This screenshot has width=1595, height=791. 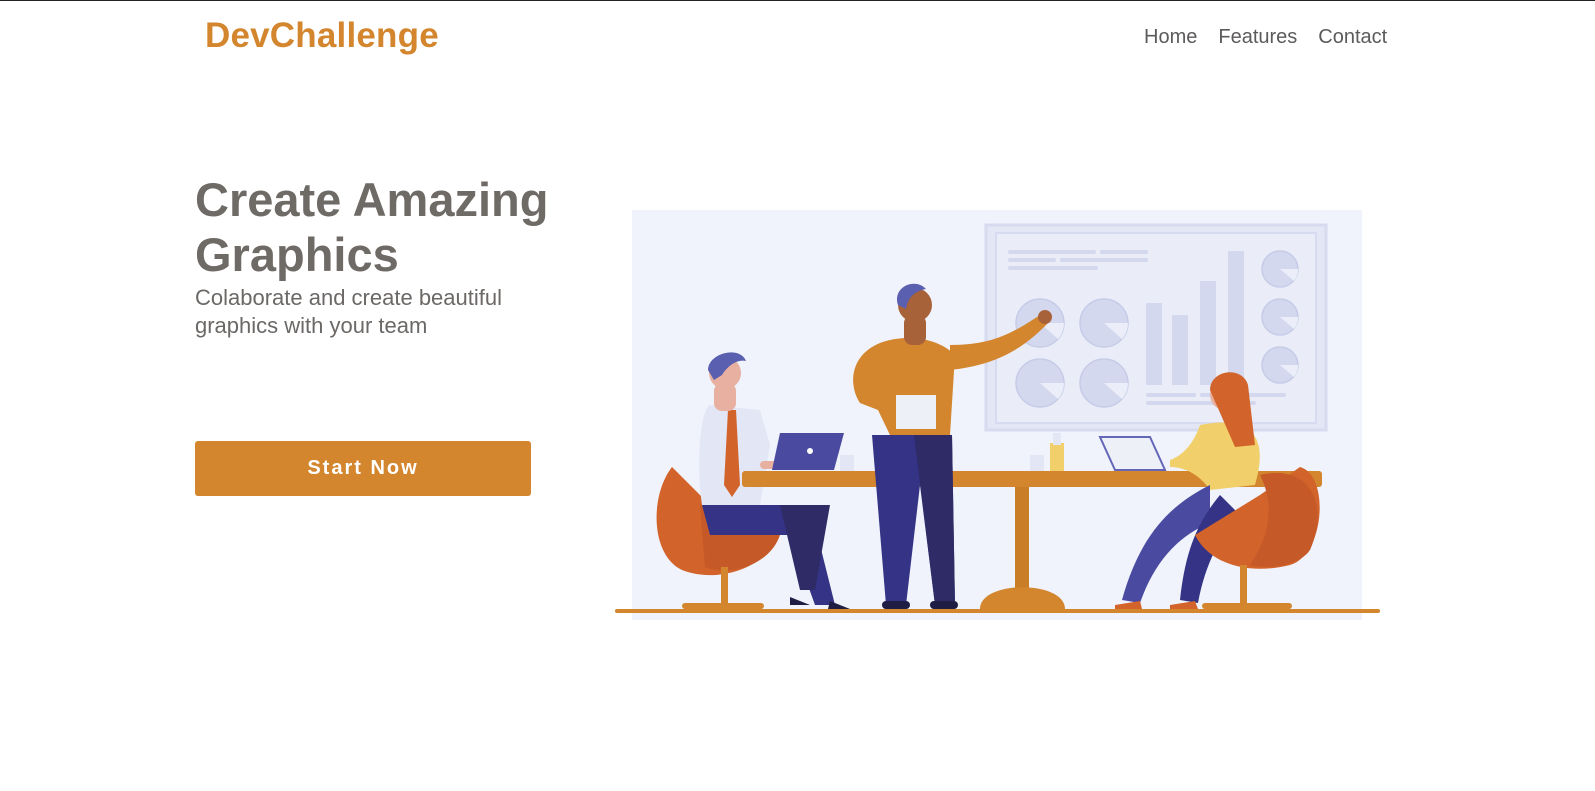 What do you see at coordinates (997, 611) in the screenshot?
I see `floor-line` at bounding box center [997, 611].